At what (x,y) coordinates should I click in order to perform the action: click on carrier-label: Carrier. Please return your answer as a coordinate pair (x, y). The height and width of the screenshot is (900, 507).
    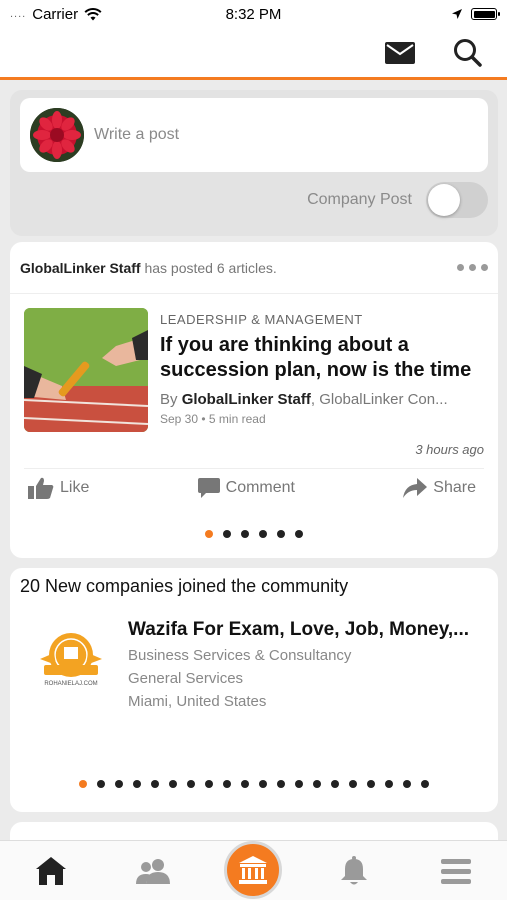
    Looking at the image, I should click on (55, 14).